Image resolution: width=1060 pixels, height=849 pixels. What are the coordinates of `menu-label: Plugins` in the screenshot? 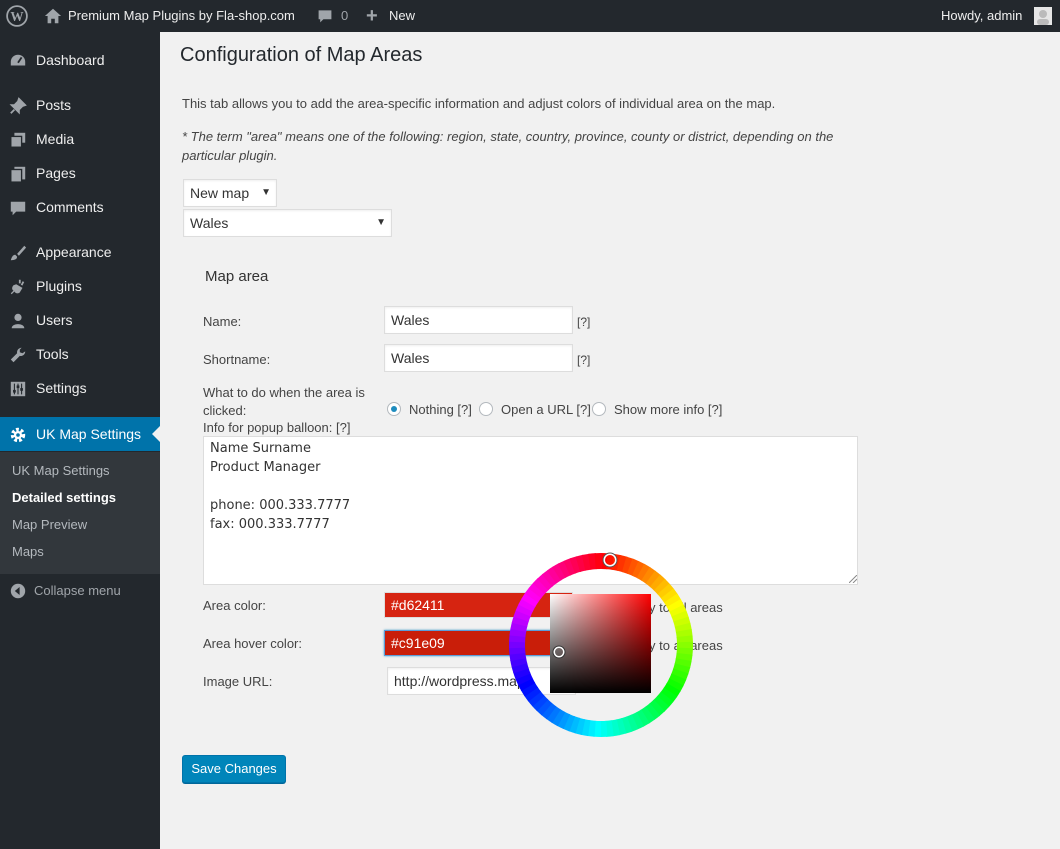 It's located at (59, 286).